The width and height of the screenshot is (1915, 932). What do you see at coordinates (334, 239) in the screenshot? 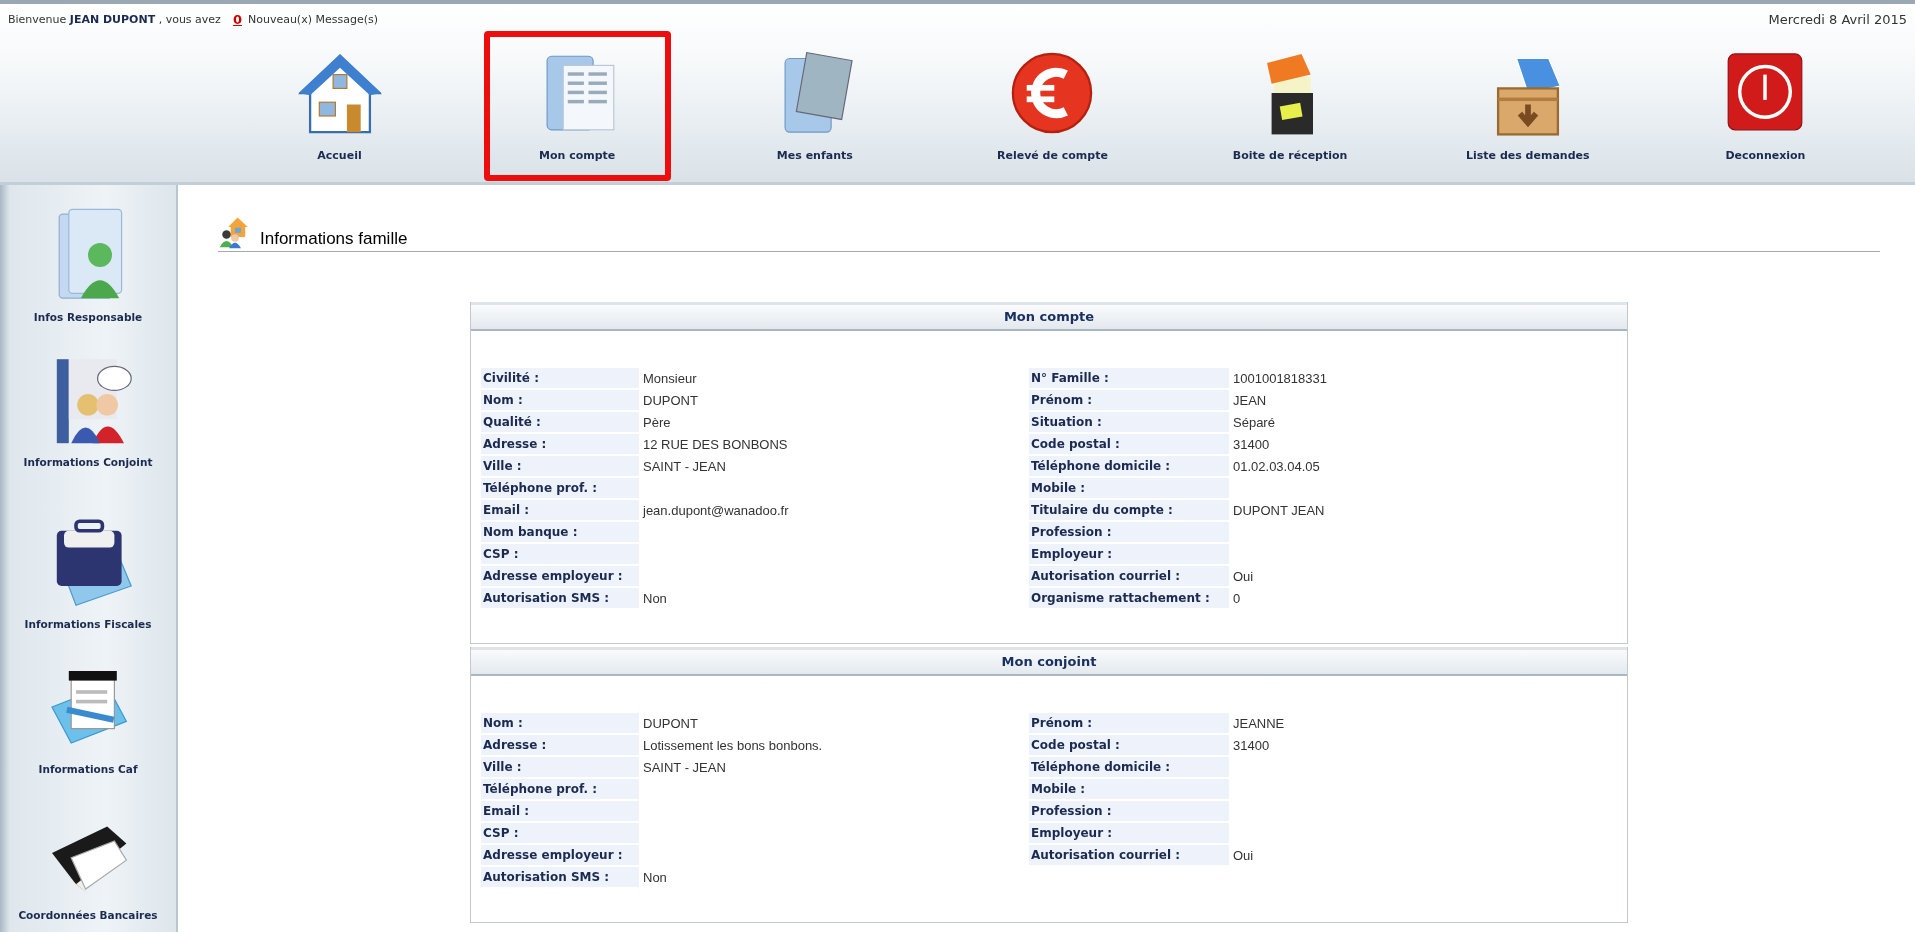
I see `page-title: Informations famille` at bounding box center [334, 239].